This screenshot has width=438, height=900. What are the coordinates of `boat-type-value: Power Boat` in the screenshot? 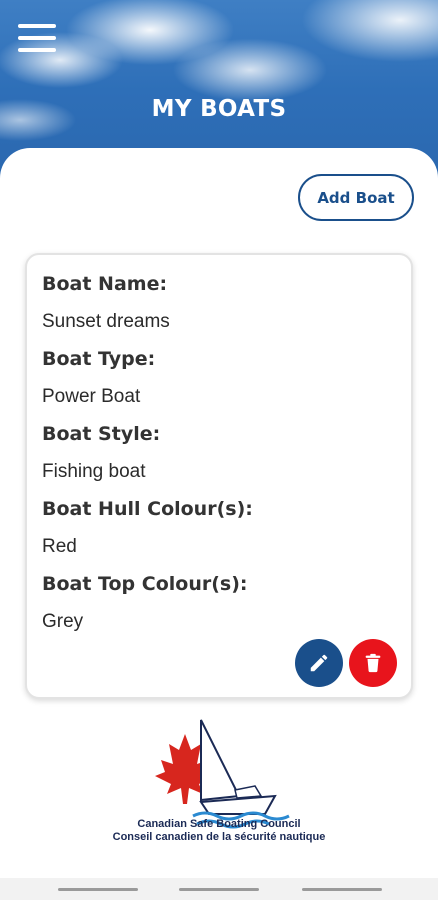 It's located at (91, 396).